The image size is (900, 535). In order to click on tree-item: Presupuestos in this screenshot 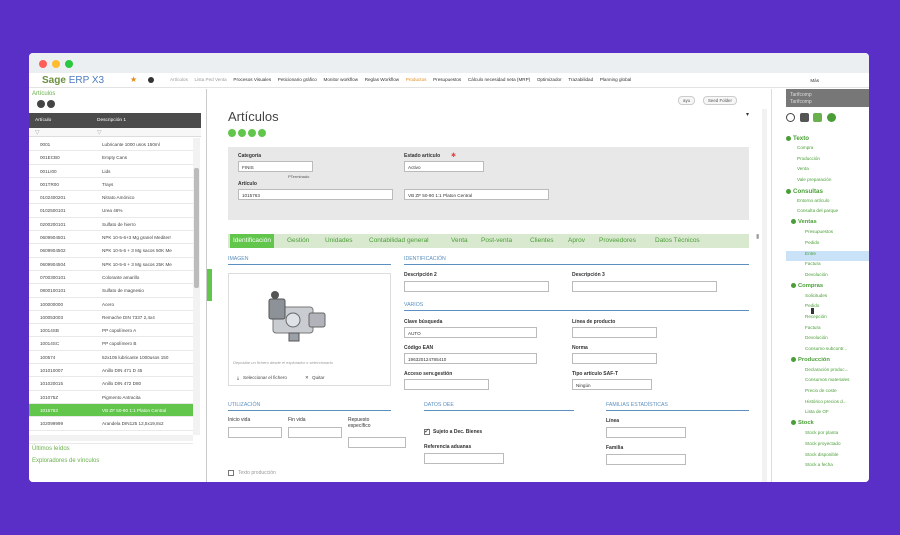, I will do `click(827, 234)`.